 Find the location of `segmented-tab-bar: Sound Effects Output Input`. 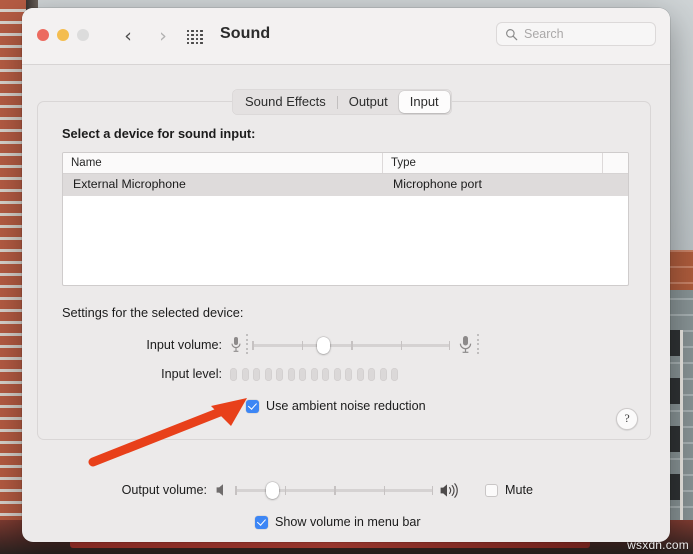

segmented-tab-bar: Sound Effects Output Input is located at coordinates (342, 102).